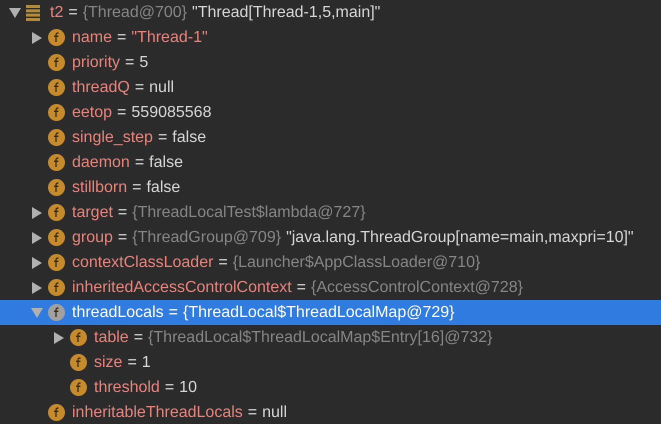 This screenshot has width=661, height=424. I want to click on variable-row: contextClassLoader = {Launcher$AppClassLoader@710}, so click(330, 262).